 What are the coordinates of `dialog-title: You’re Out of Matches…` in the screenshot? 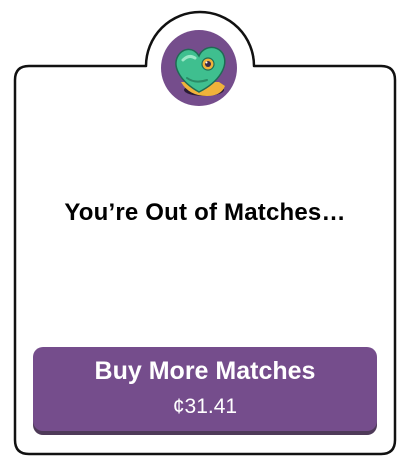 It's located at (205, 212).